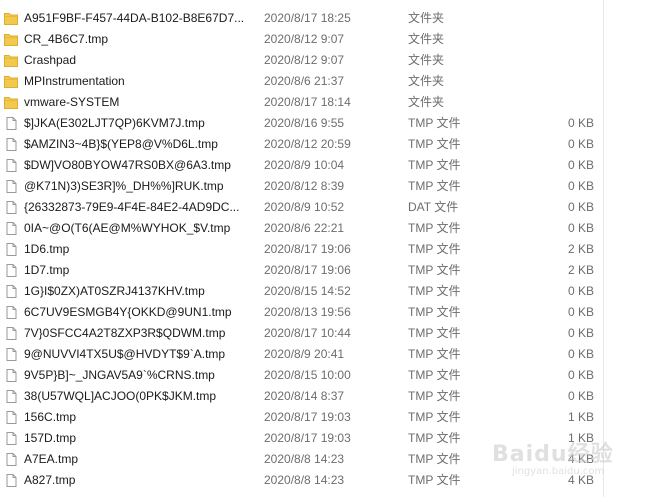 The height and width of the screenshot is (497, 645). I want to click on file-row: 156C.tmp 2020/8/17 19:03 TMP 文件 1 KB, so click(322, 417).